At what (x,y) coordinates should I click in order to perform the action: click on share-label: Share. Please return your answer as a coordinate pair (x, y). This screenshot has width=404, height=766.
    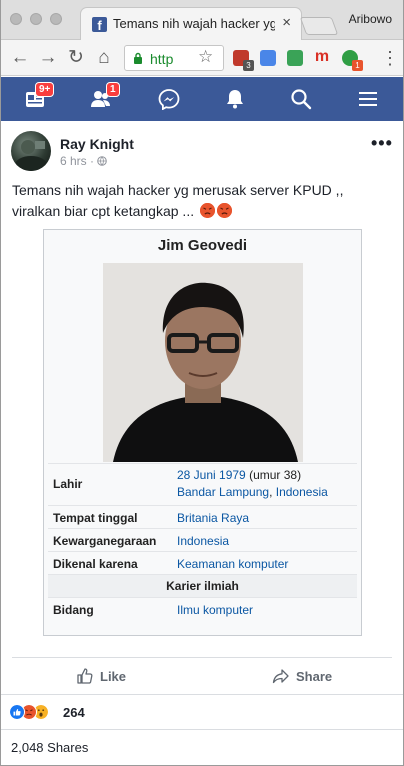
    Looking at the image, I should click on (314, 676).